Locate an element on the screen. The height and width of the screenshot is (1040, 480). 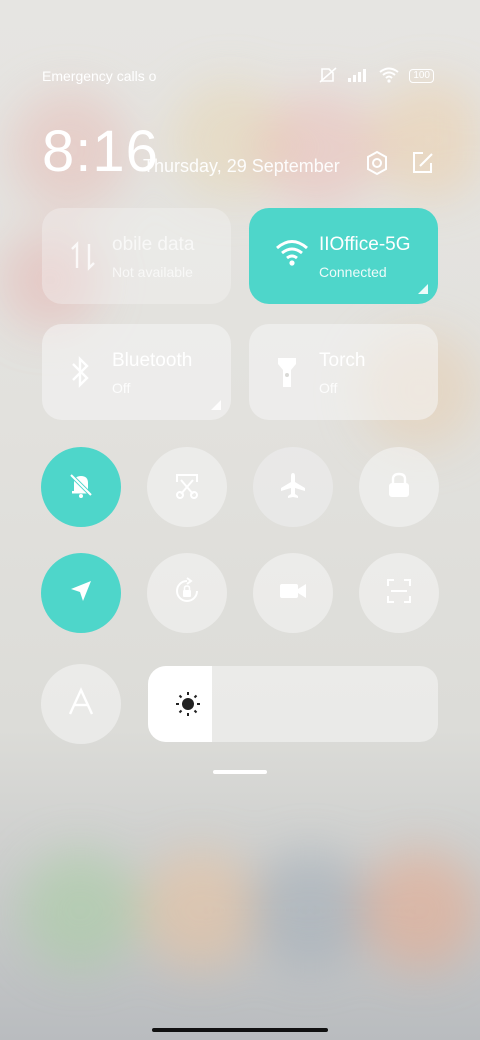
video-camera-icon is located at coordinates (293, 593).